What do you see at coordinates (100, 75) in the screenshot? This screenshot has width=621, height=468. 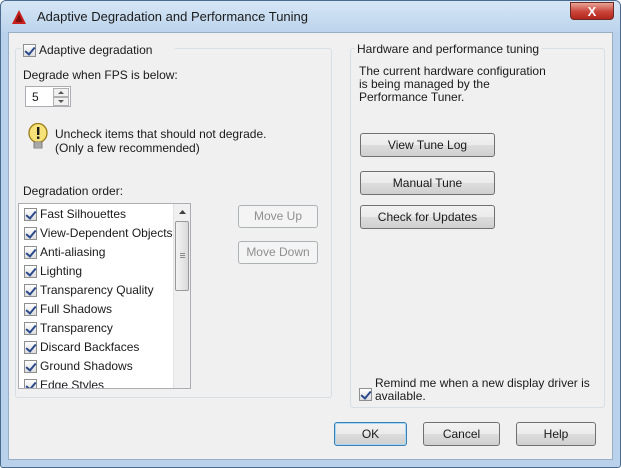 I see `fps-label: Degrade when FPS is below:` at bounding box center [100, 75].